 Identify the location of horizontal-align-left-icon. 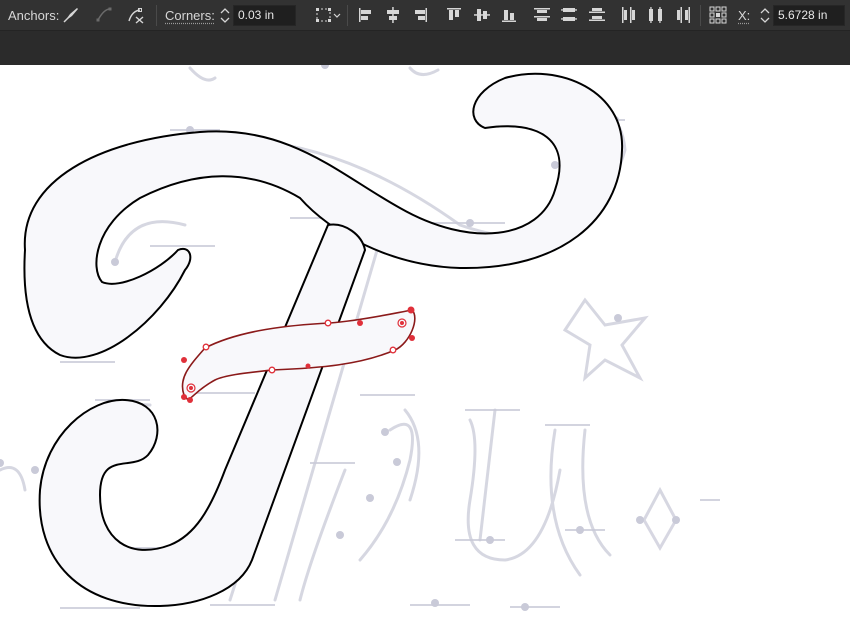
(366, 15).